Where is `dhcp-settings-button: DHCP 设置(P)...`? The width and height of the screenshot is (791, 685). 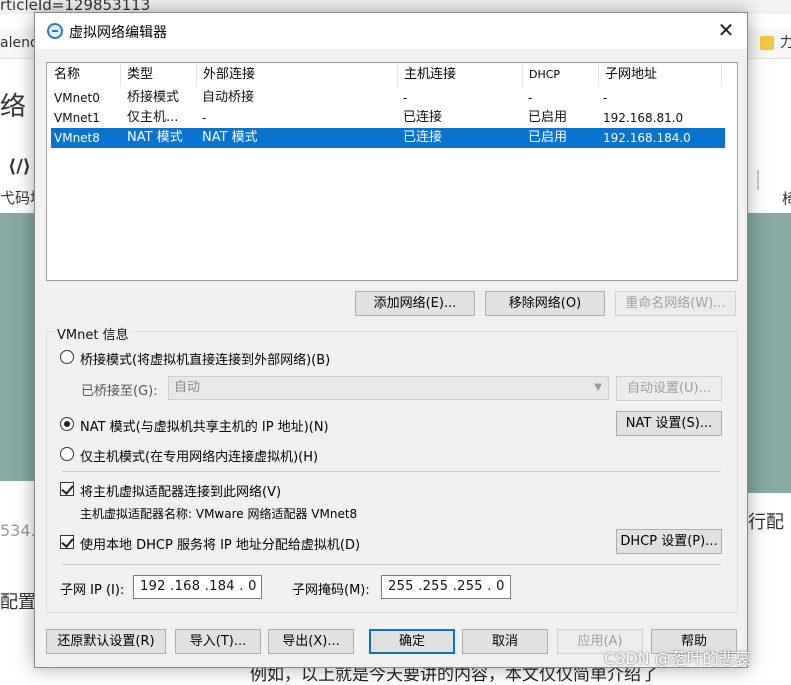
dhcp-settings-button: DHCP 设置(P)... is located at coordinates (669, 541).